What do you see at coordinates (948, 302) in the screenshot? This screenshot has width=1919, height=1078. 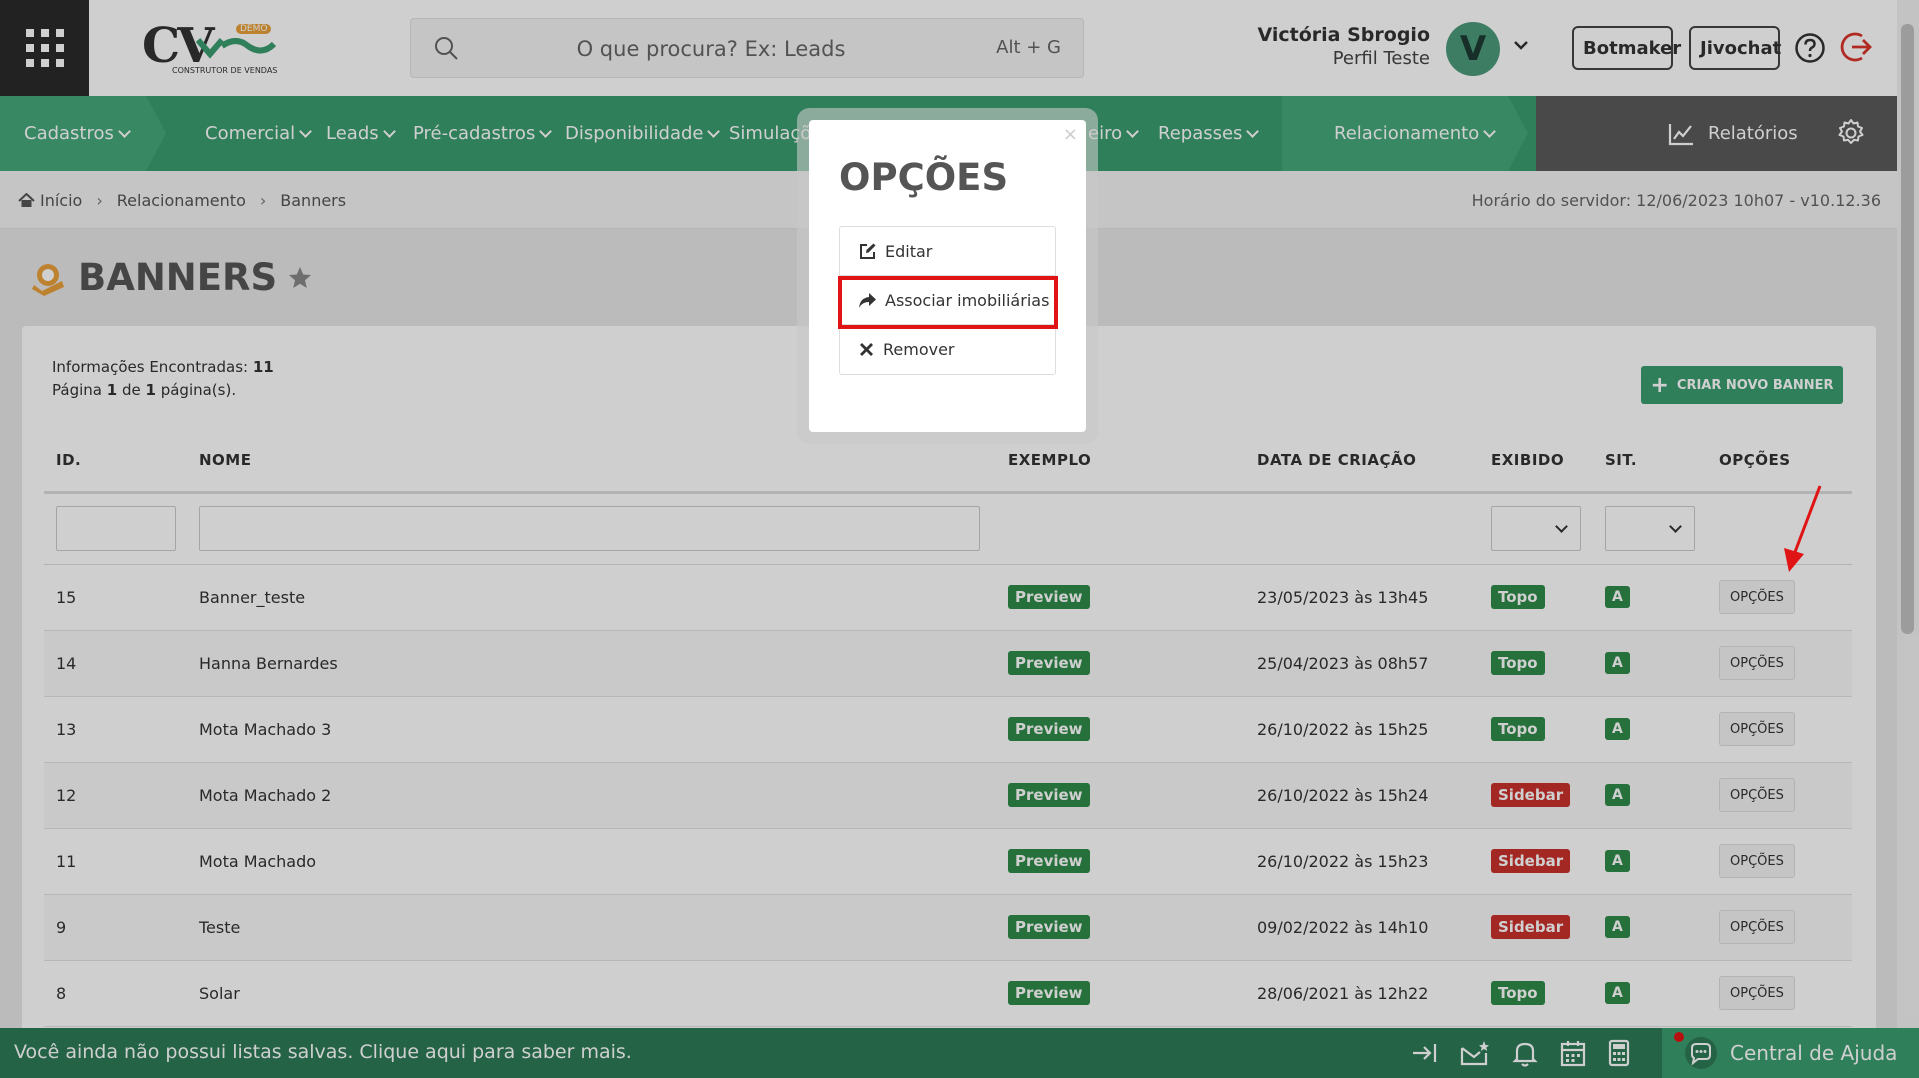 I see `highlight-box` at bounding box center [948, 302].